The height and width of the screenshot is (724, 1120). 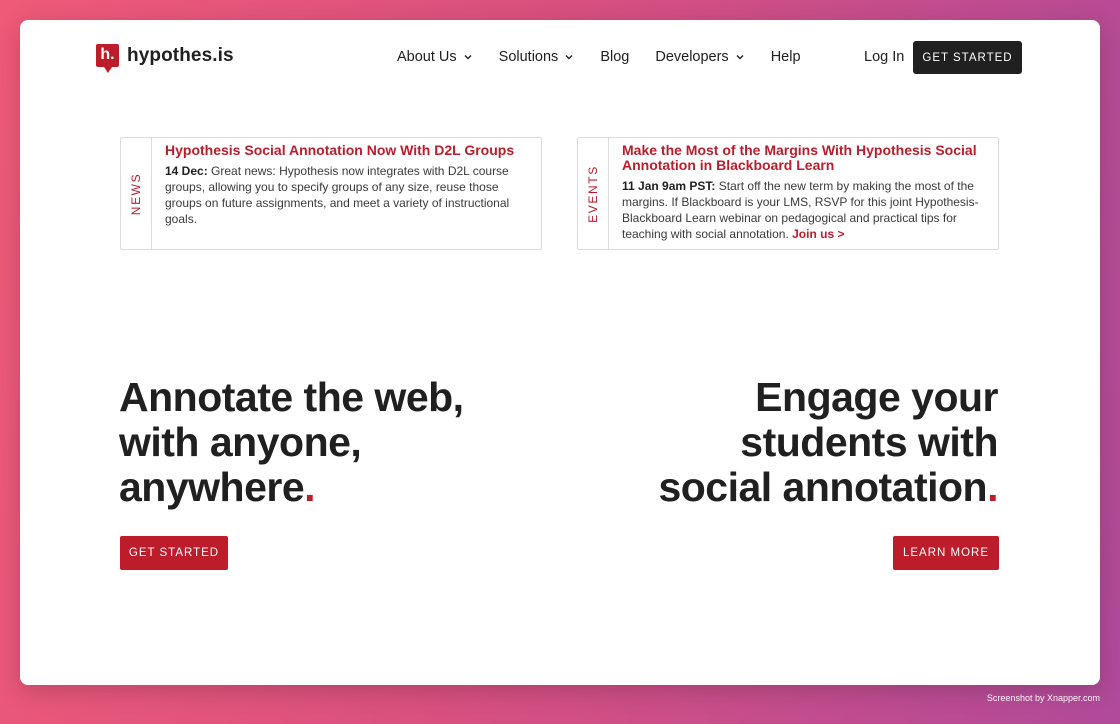 I want to click on nav-developers: Developers, so click(x=699, y=57).